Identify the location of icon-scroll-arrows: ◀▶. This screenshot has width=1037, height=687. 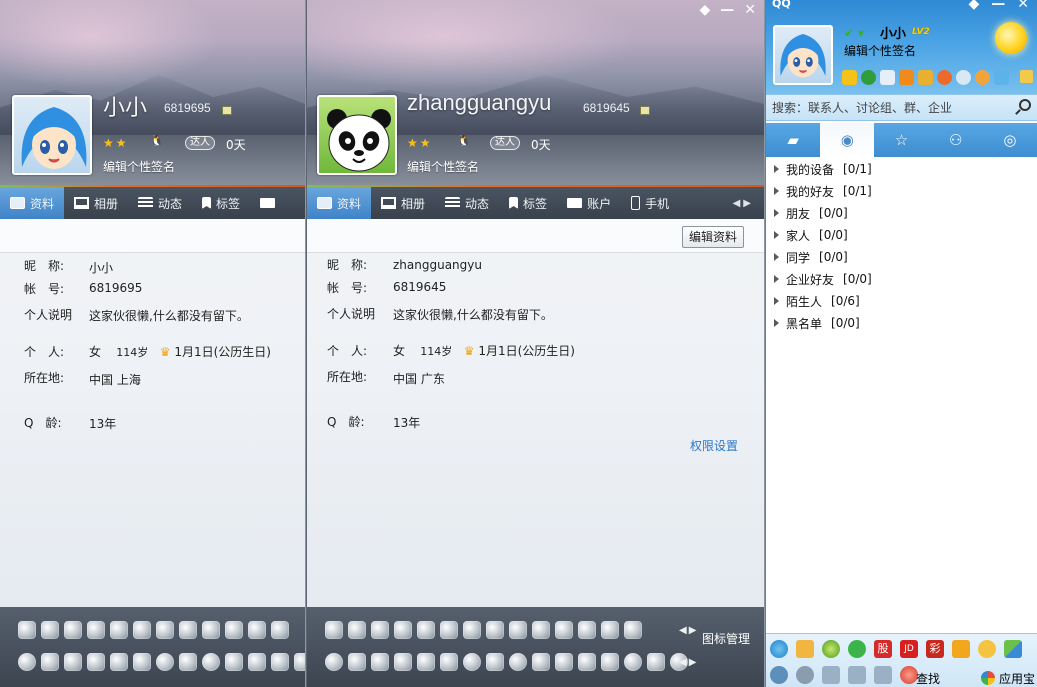
(688, 630).